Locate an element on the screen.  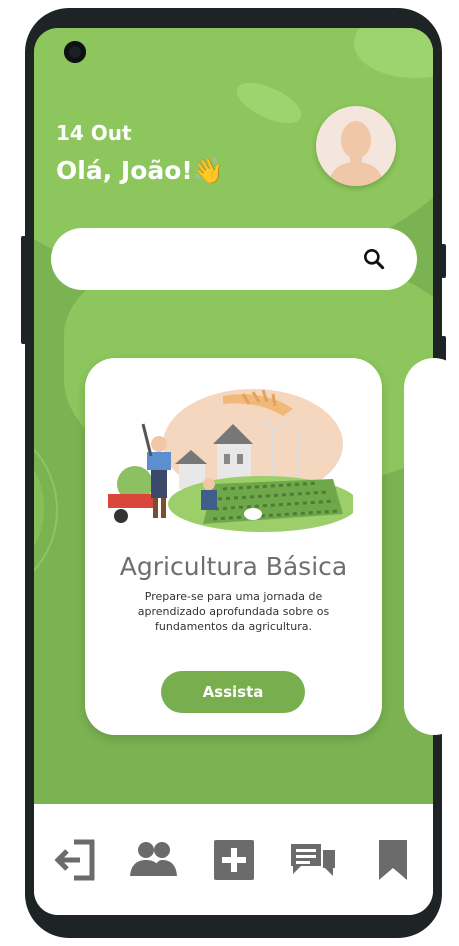
search-icon is located at coordinates (374, 259).